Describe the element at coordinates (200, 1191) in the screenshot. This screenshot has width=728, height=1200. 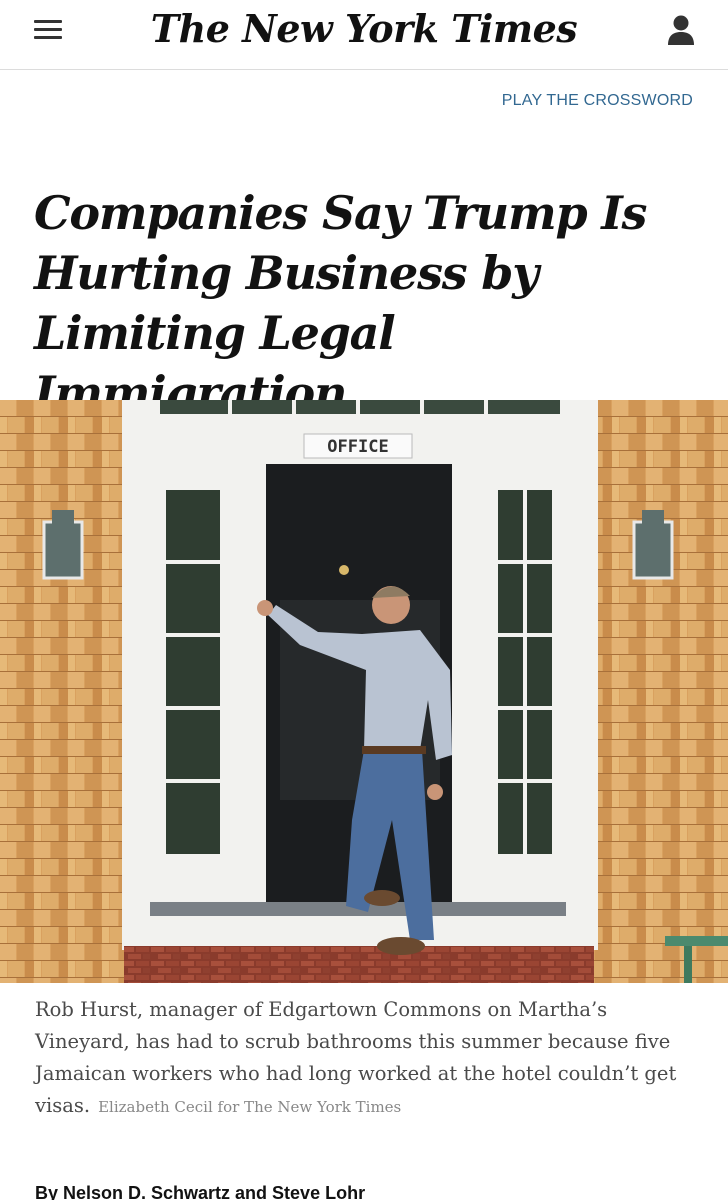
I see `article-byline: By Nelson D. Schwartz and Steve Lohr` at that location.